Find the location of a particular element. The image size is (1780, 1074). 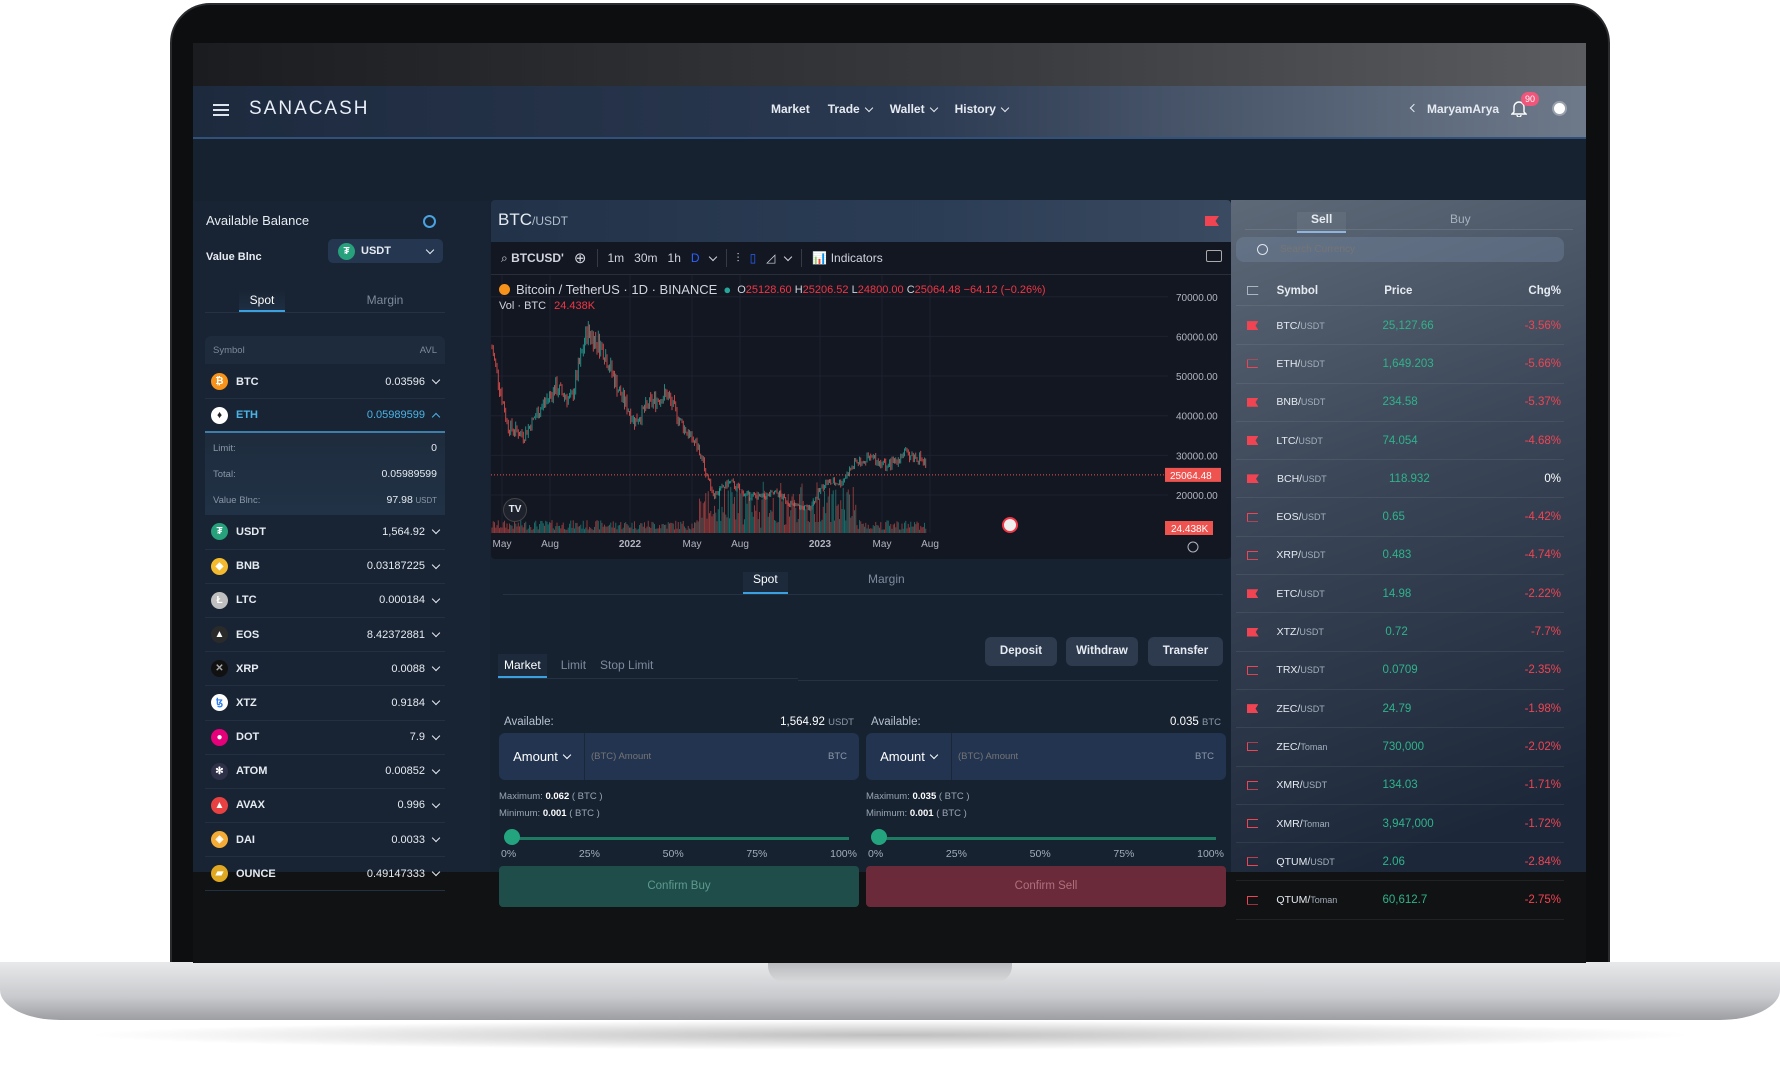

bar-chart-type-icon: ⫶ is located at coordinates (738, 258).